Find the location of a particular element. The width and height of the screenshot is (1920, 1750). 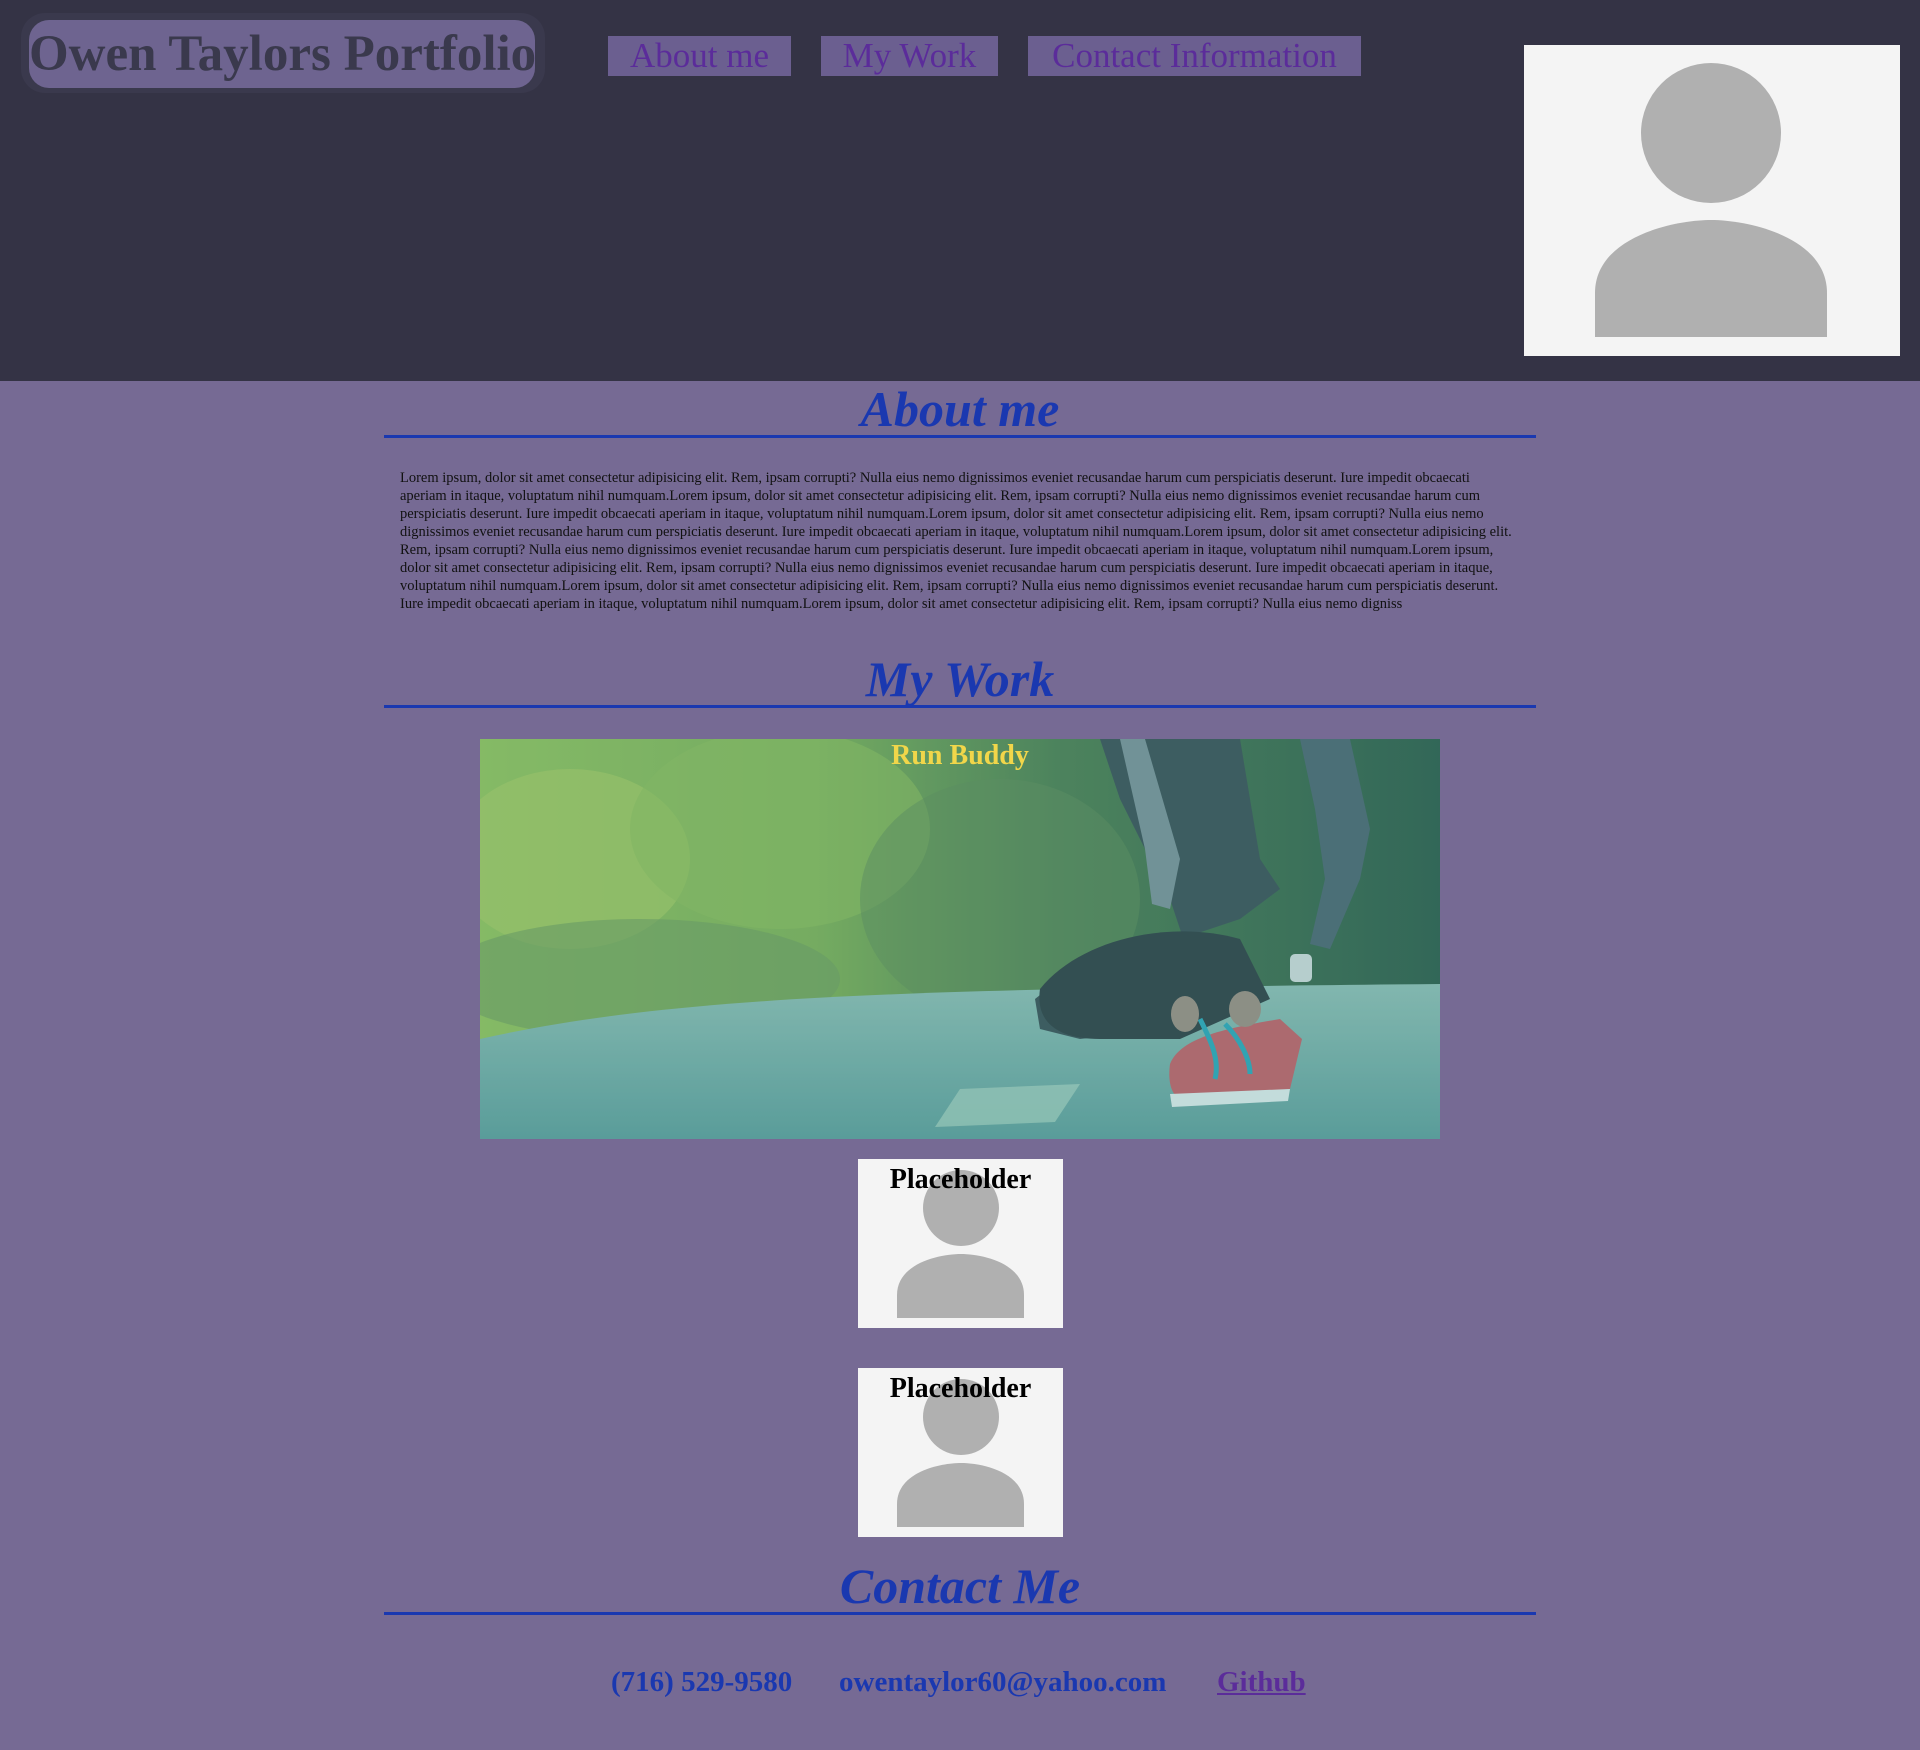

my-work-divider is located at coordinates (960, 706).